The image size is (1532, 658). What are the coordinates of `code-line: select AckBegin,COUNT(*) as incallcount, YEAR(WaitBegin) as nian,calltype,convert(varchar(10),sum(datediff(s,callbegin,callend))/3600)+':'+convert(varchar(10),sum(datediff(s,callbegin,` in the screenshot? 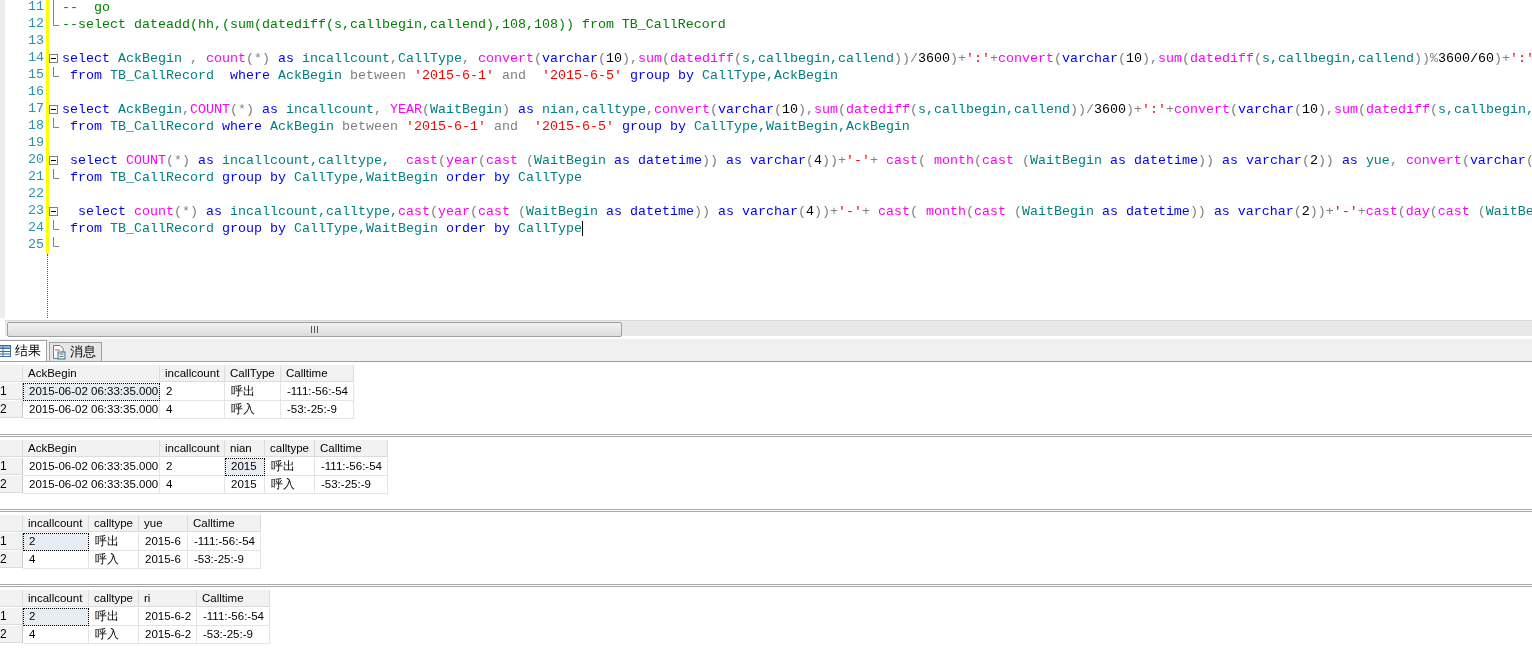 It's located at (797, 109).